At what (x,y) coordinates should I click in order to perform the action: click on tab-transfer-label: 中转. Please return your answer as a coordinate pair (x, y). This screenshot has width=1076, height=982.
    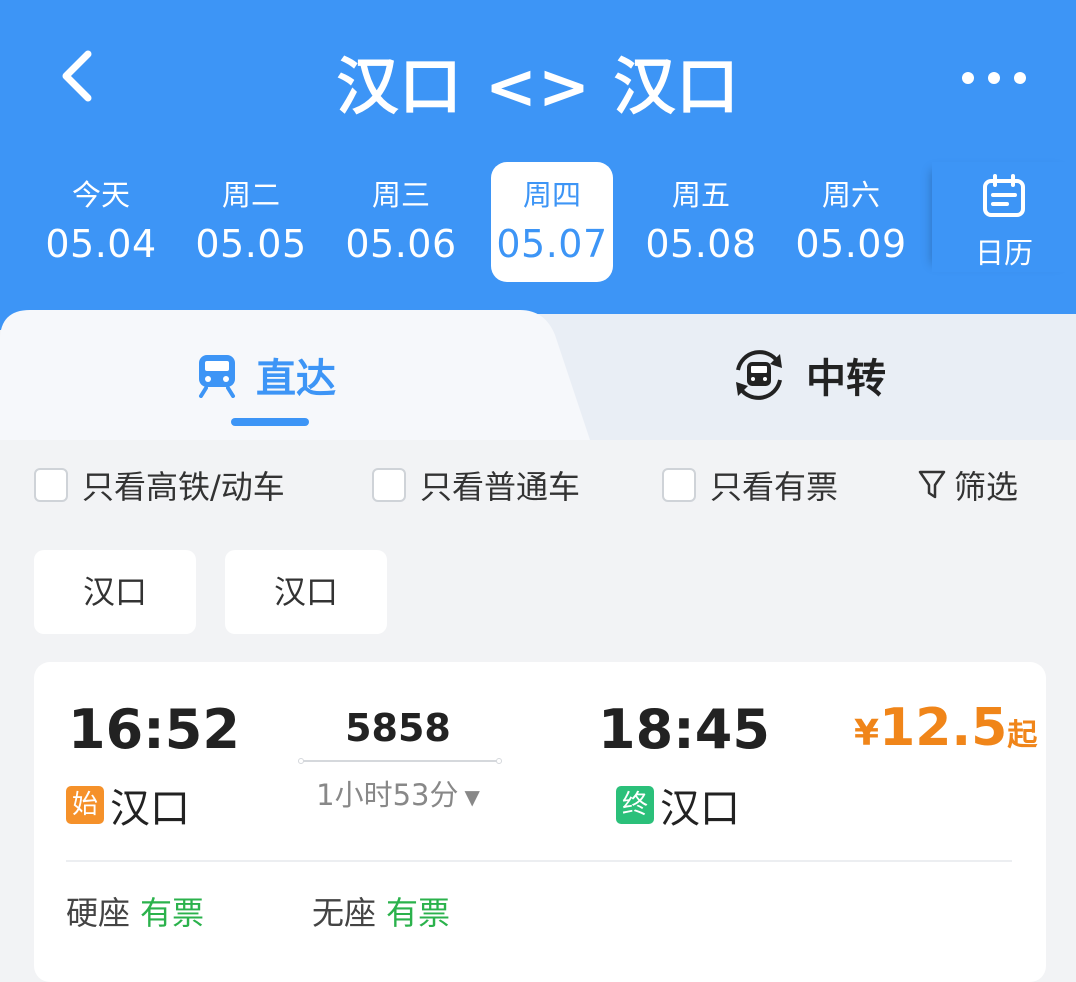
    Looking at the image, I should click on (846, 379).